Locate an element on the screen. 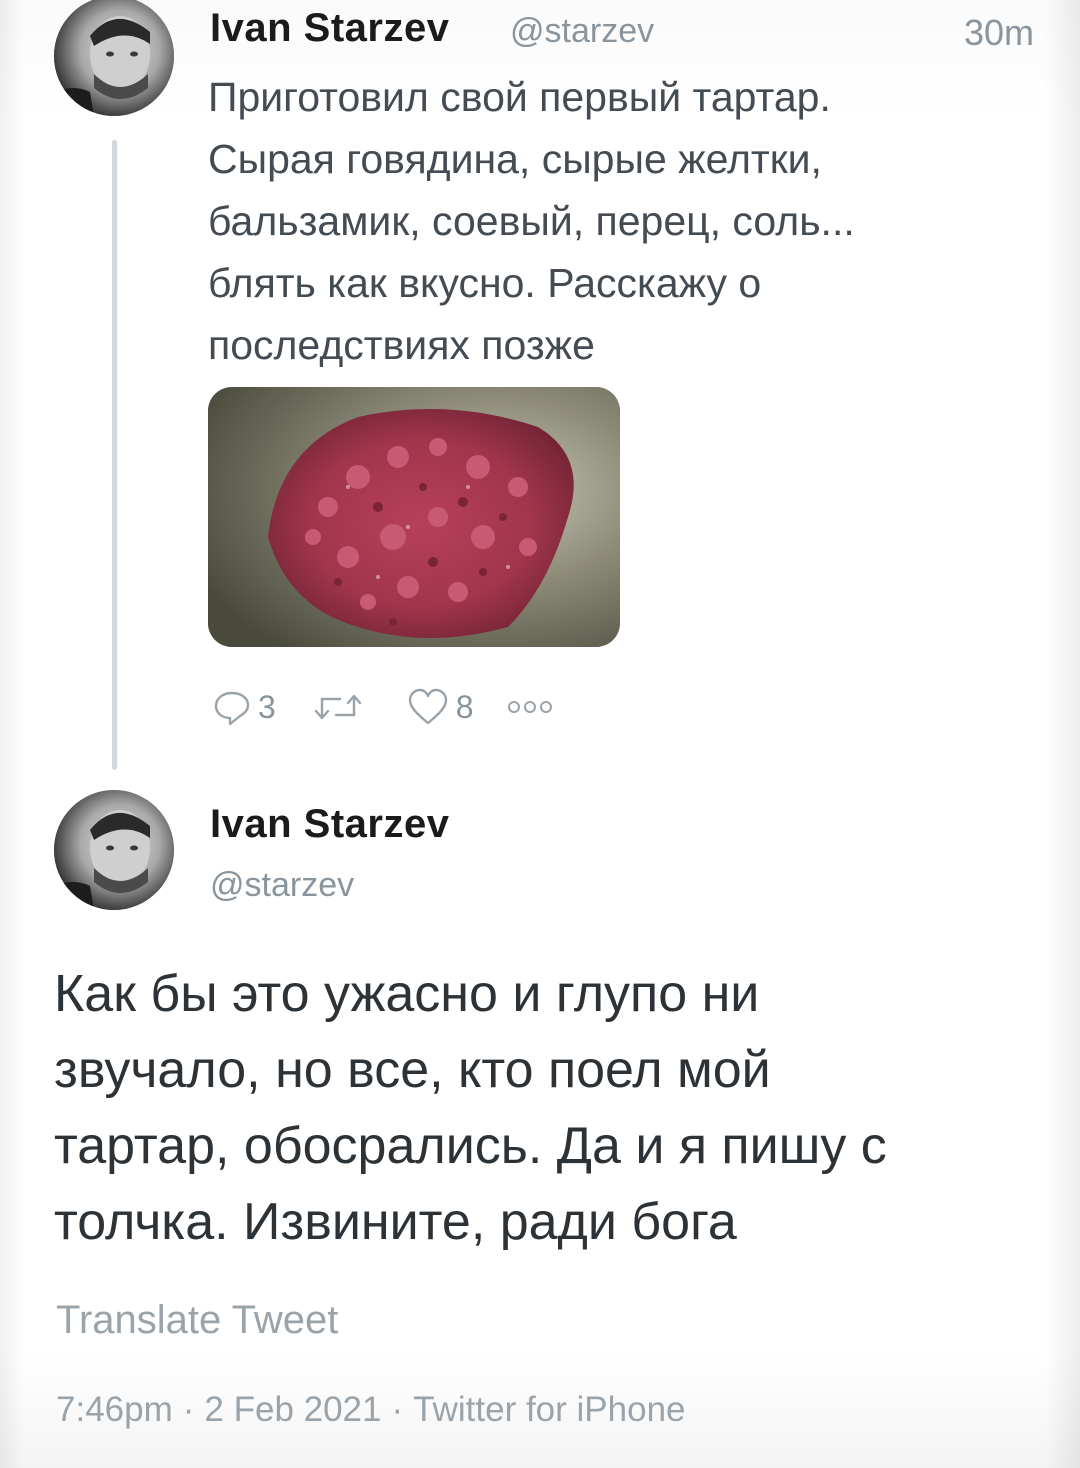 This screenshot has width=1080, height=1468. retweet-icon is located at coordinates (338, 707).